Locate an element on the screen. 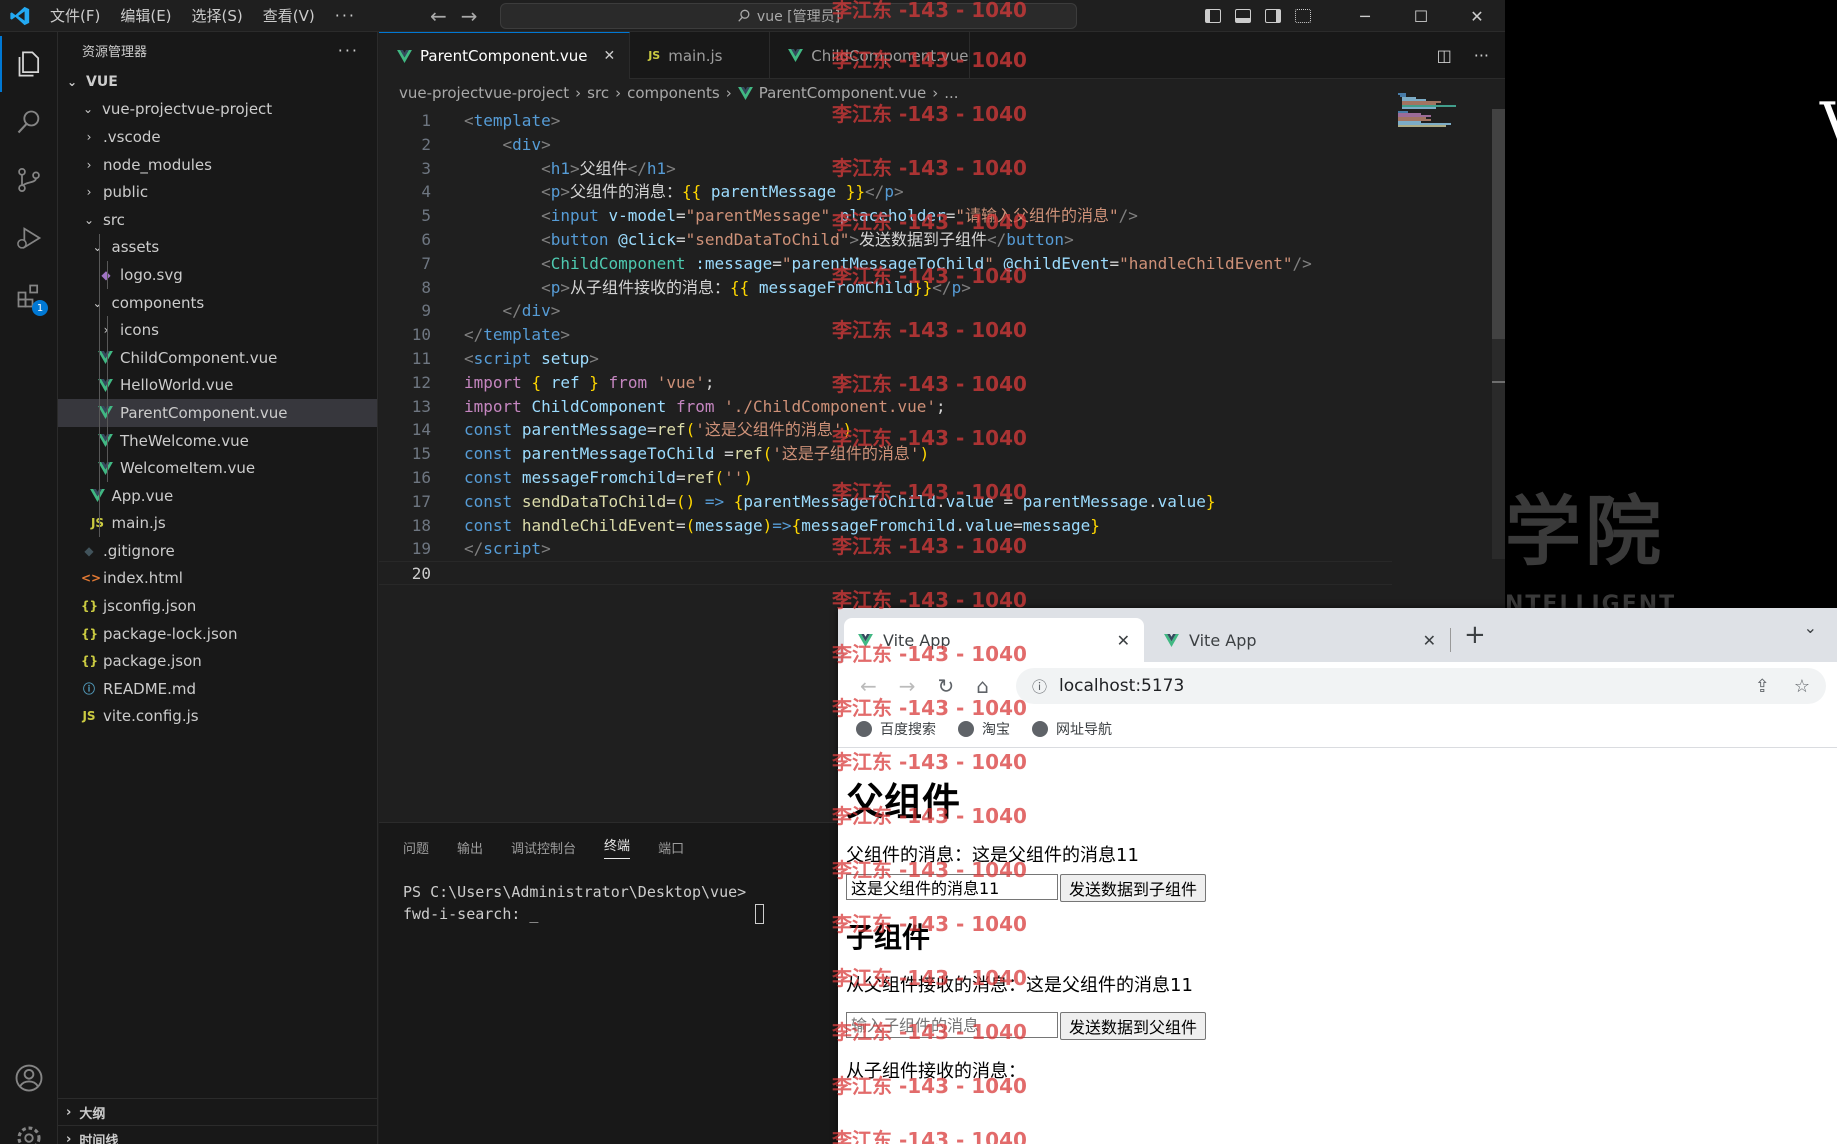  file-item: ◆ logo.svg is located at coordinates (217, 275).